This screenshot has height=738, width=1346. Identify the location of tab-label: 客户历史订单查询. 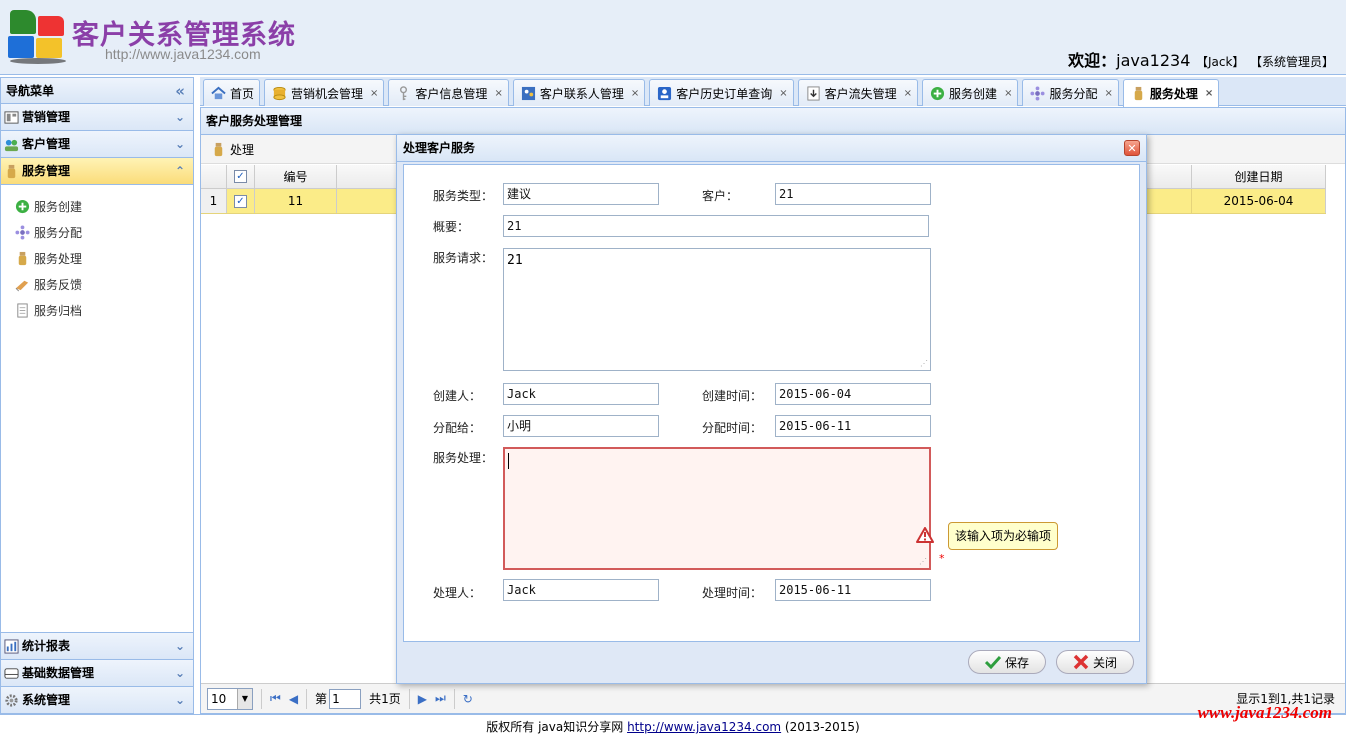
(724, 93).